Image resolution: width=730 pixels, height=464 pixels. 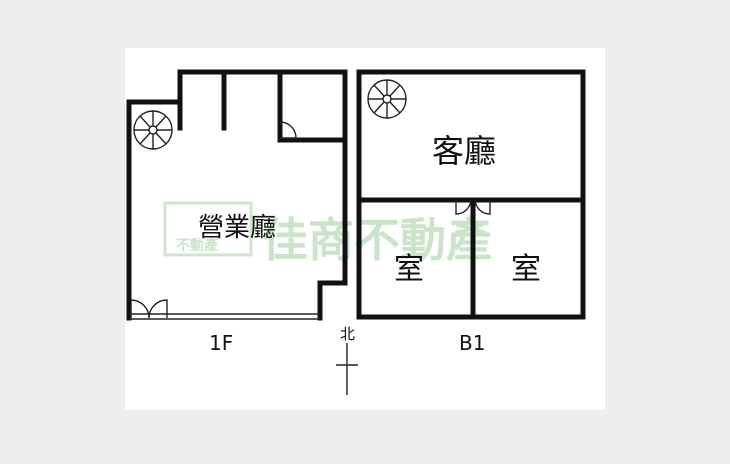 I want to click on room-label-room-right: 室, so click(x=526, y=269).